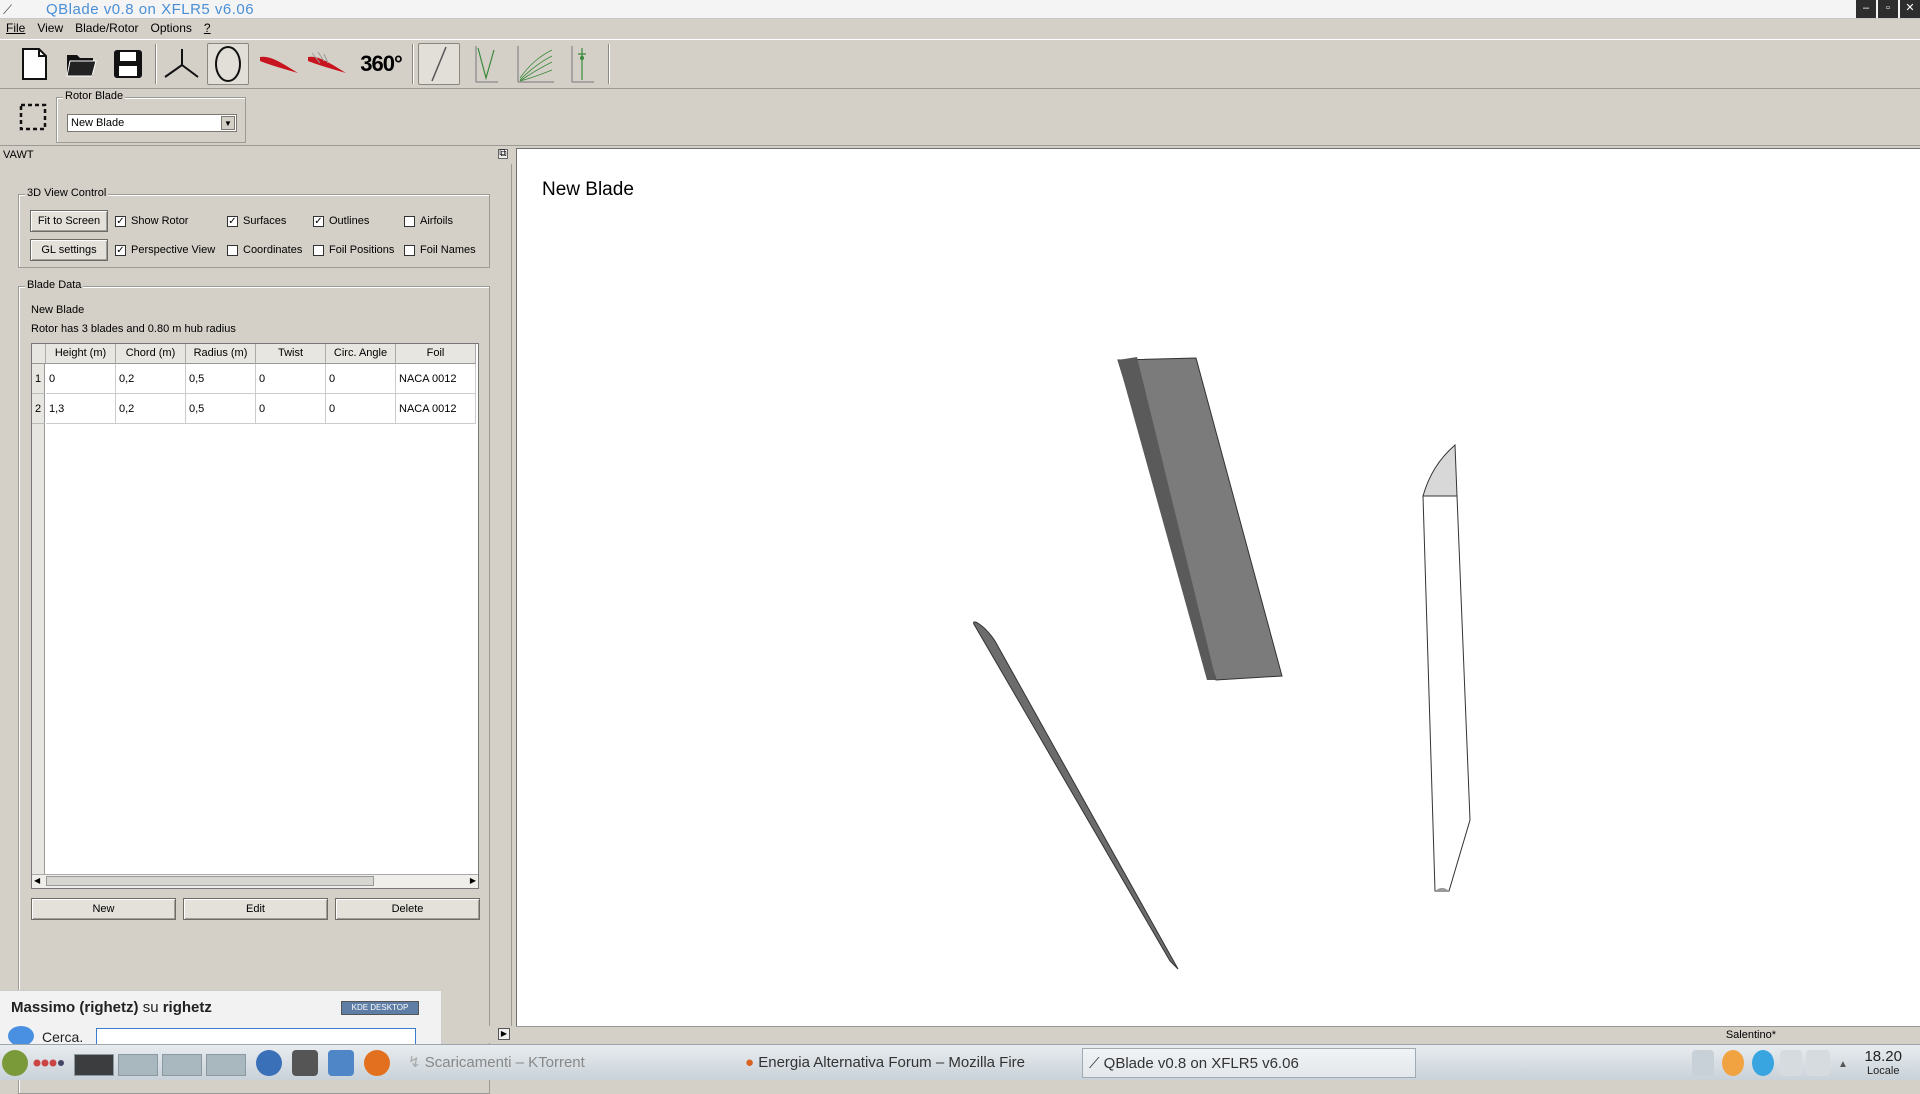 Image resolution: width=1920 pixels, height=1094 pixels. I want to click on save-button, so click(128, 64).